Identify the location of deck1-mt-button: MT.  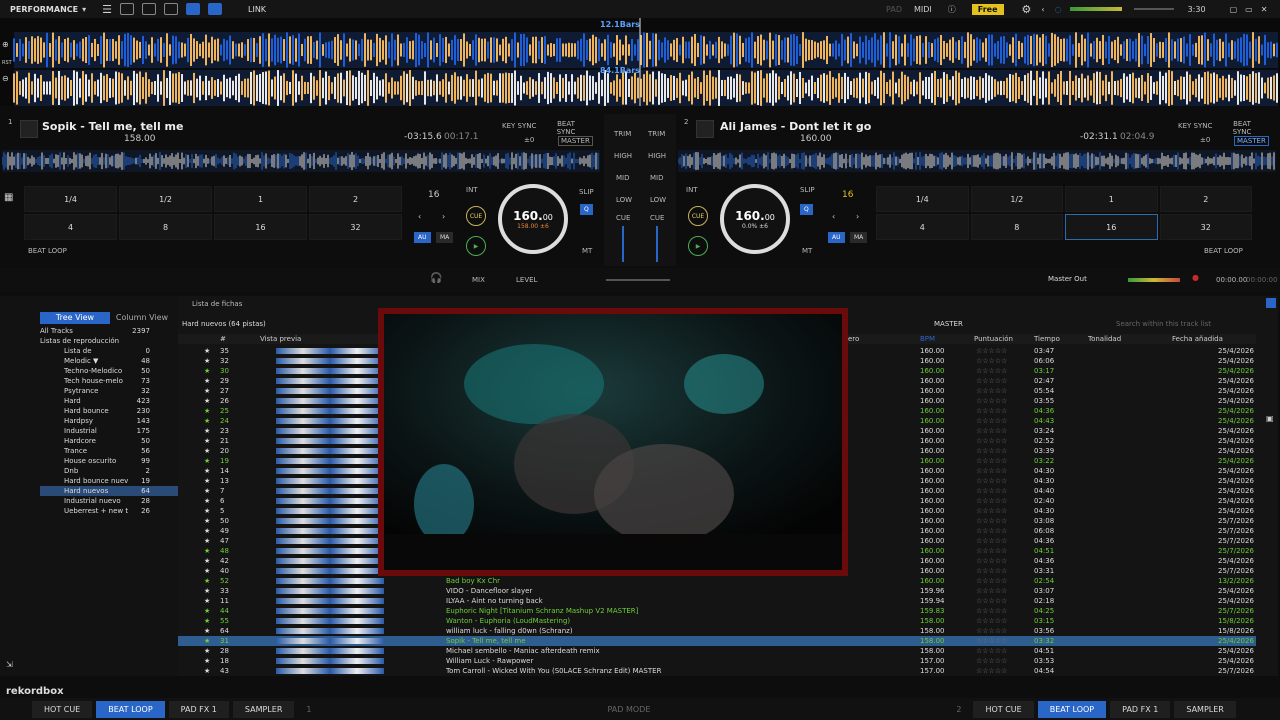
(587, 251).